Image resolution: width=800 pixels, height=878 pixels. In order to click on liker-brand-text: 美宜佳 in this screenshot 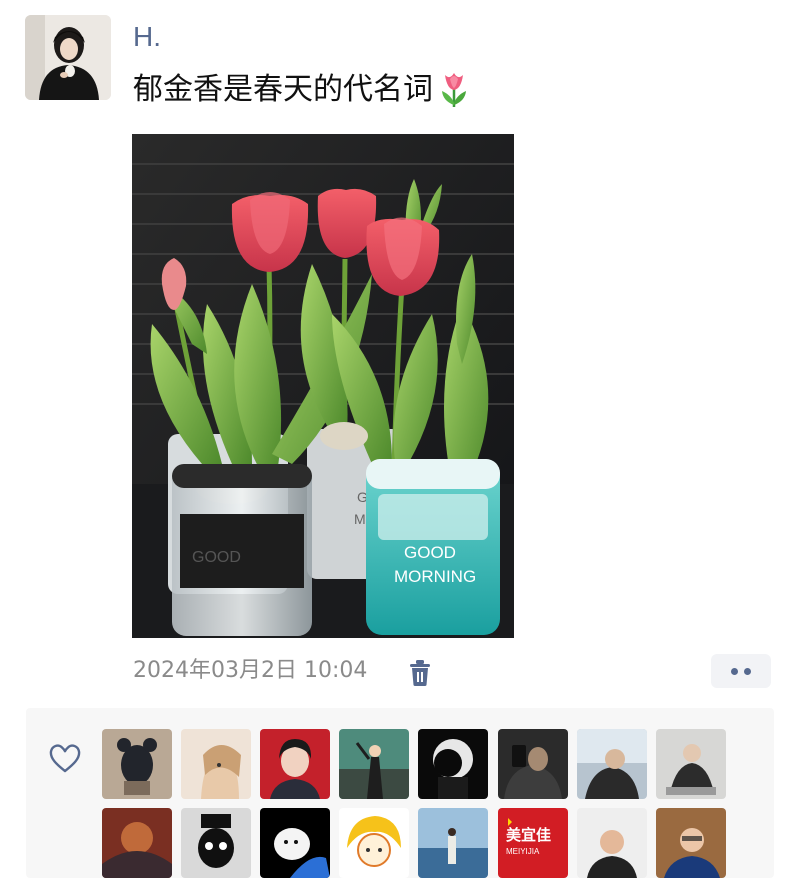, I will do `click(528, 835)`.